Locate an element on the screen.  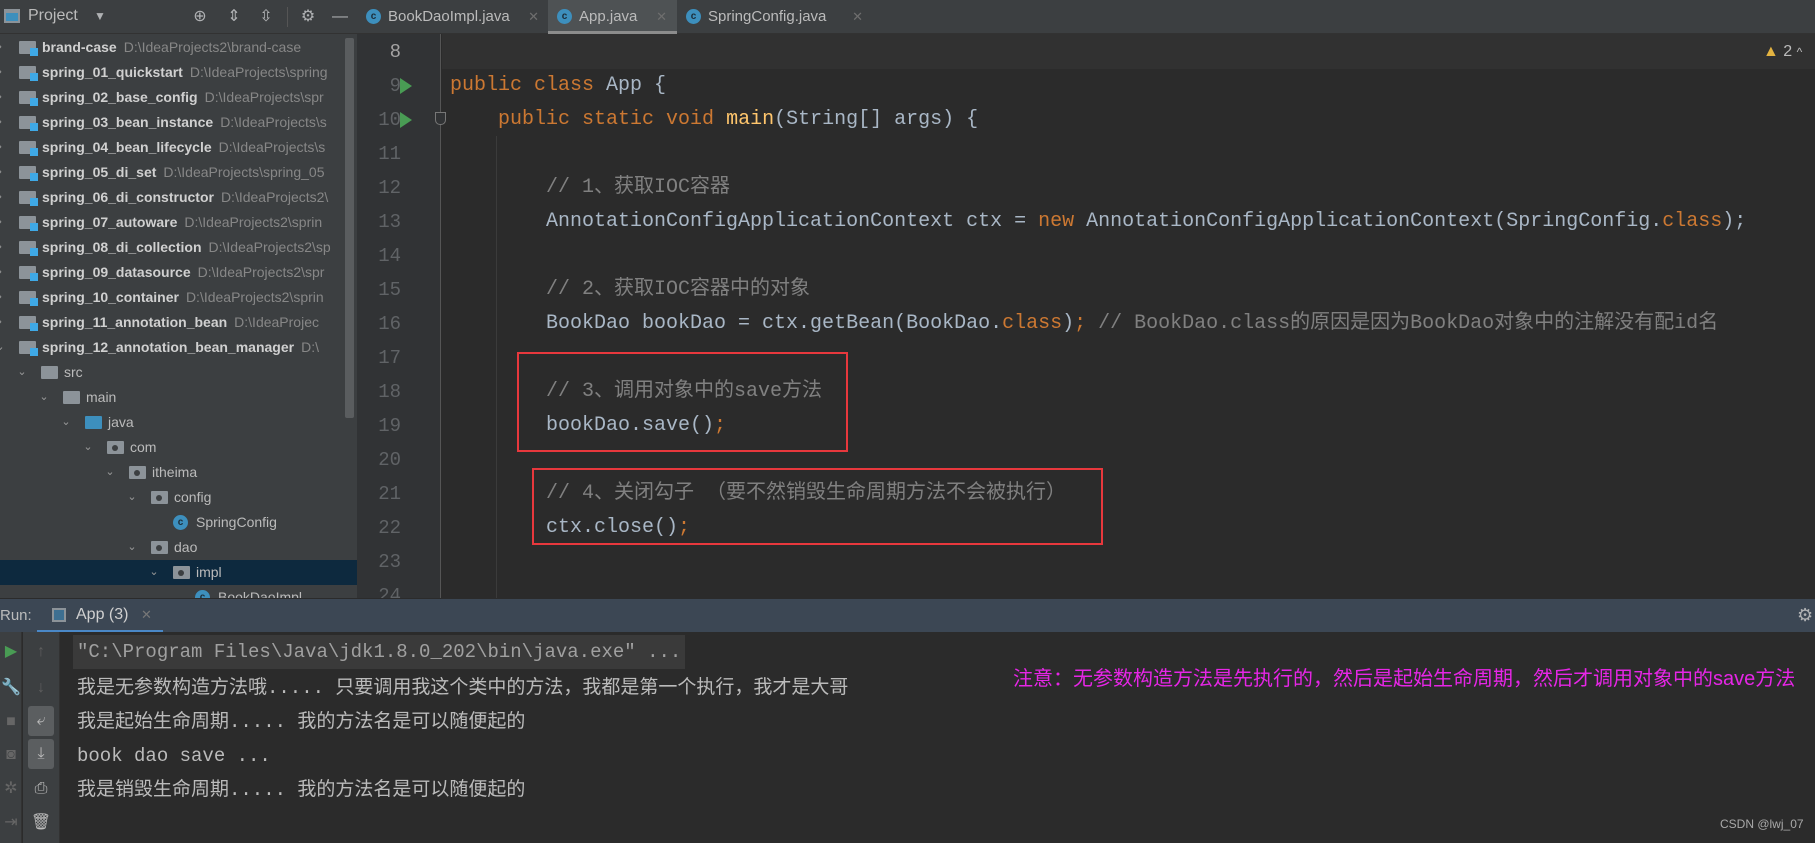
project-view-title: Project is located at coordinates (53, 16).